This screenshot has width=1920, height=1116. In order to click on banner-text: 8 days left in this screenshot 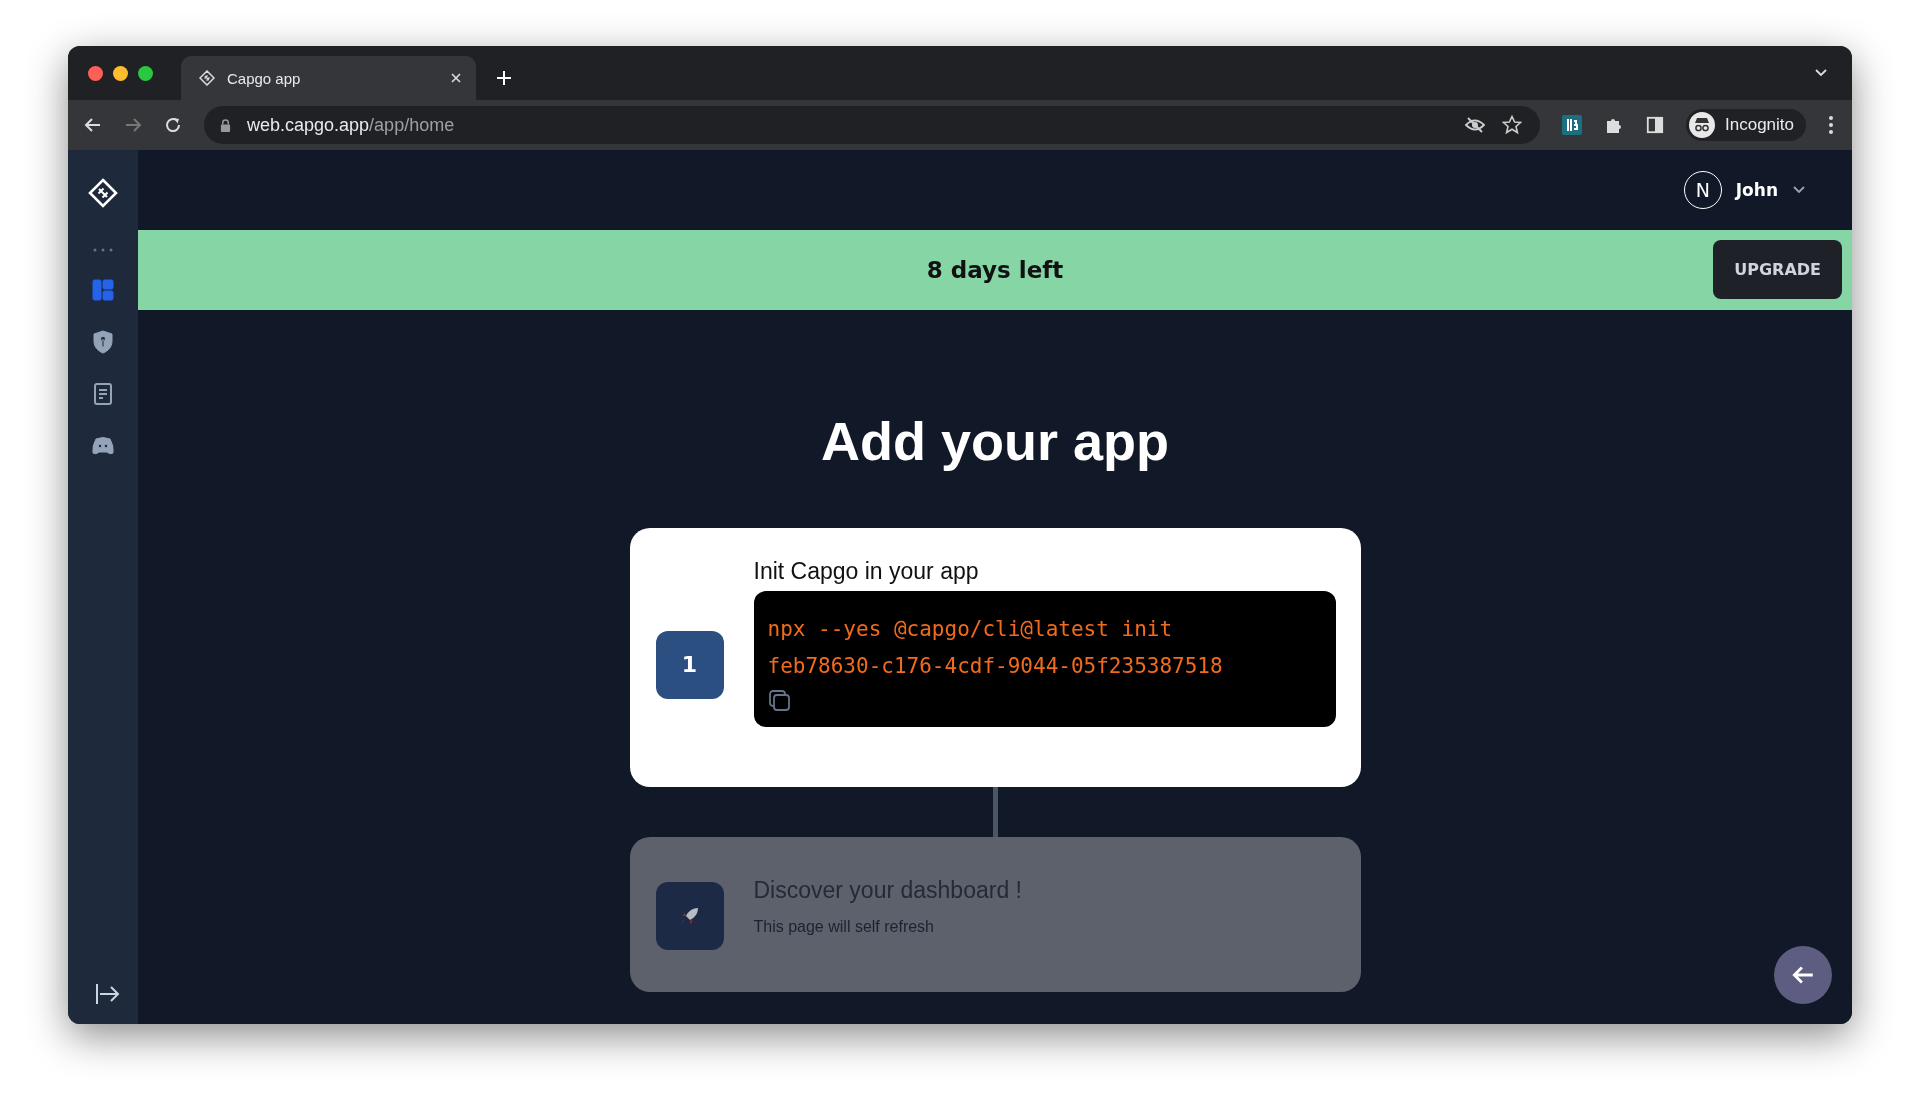, I will do `click(995, 270)`.